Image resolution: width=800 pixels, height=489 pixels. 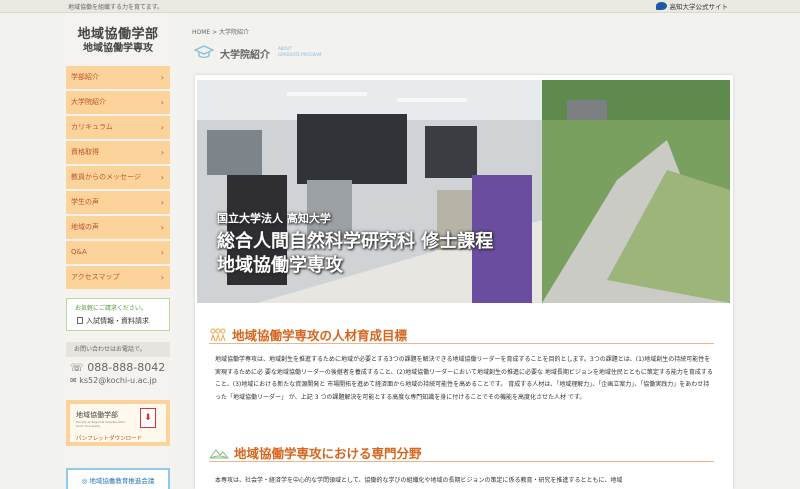 What do you see at coordinates (118, 34) in the screenshot?
I see `site-title: 地域協働学部` at bounding box center [118, 34].